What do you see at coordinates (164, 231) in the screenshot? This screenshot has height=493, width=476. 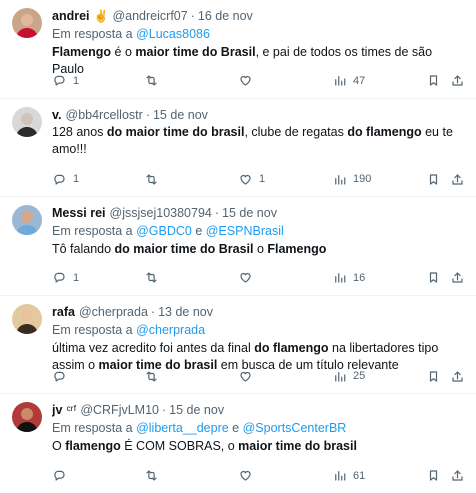 I see `mention-link: @GBDC0` at bounding box center [164, 231].